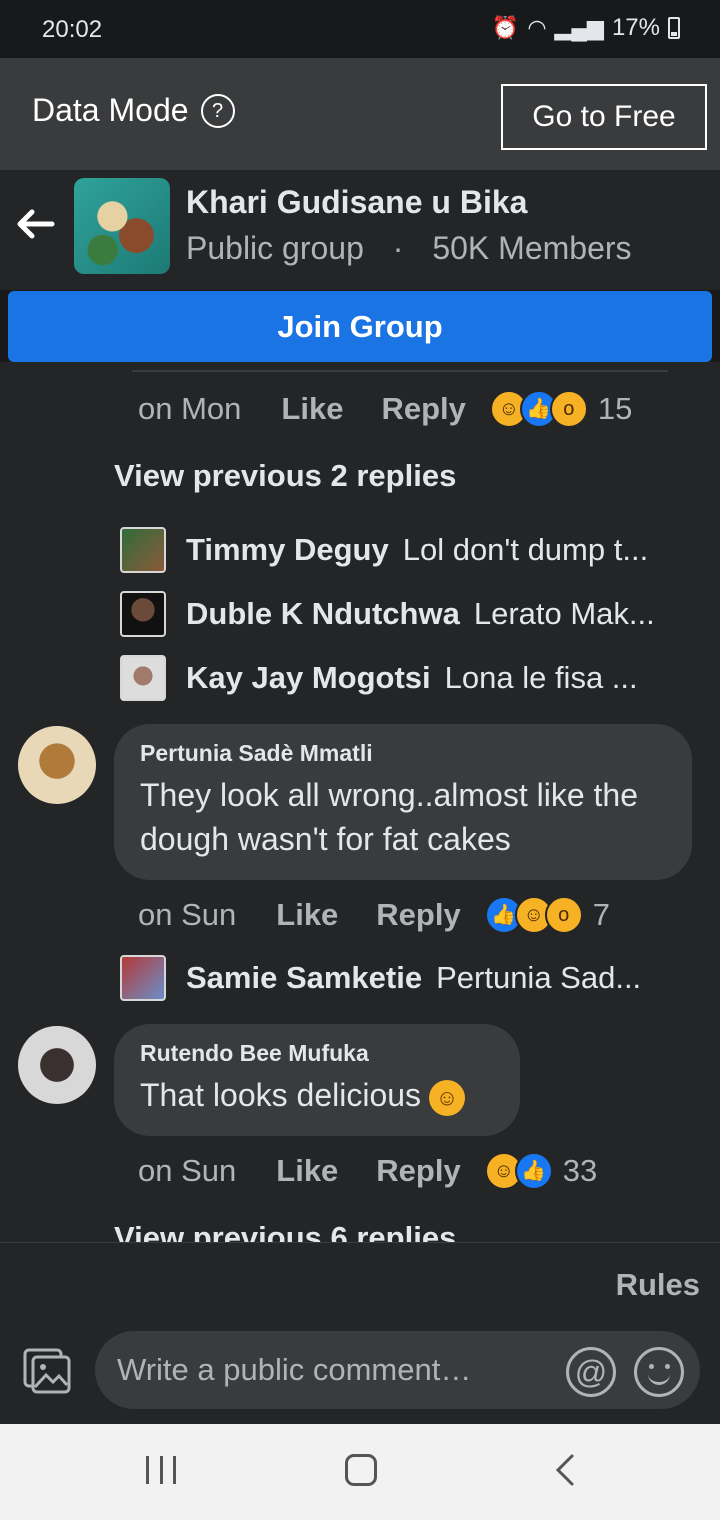 The image size is (720, 1520). Describe the element at coordinates (400, 371) in the screenshot. I see `divider` at that location.